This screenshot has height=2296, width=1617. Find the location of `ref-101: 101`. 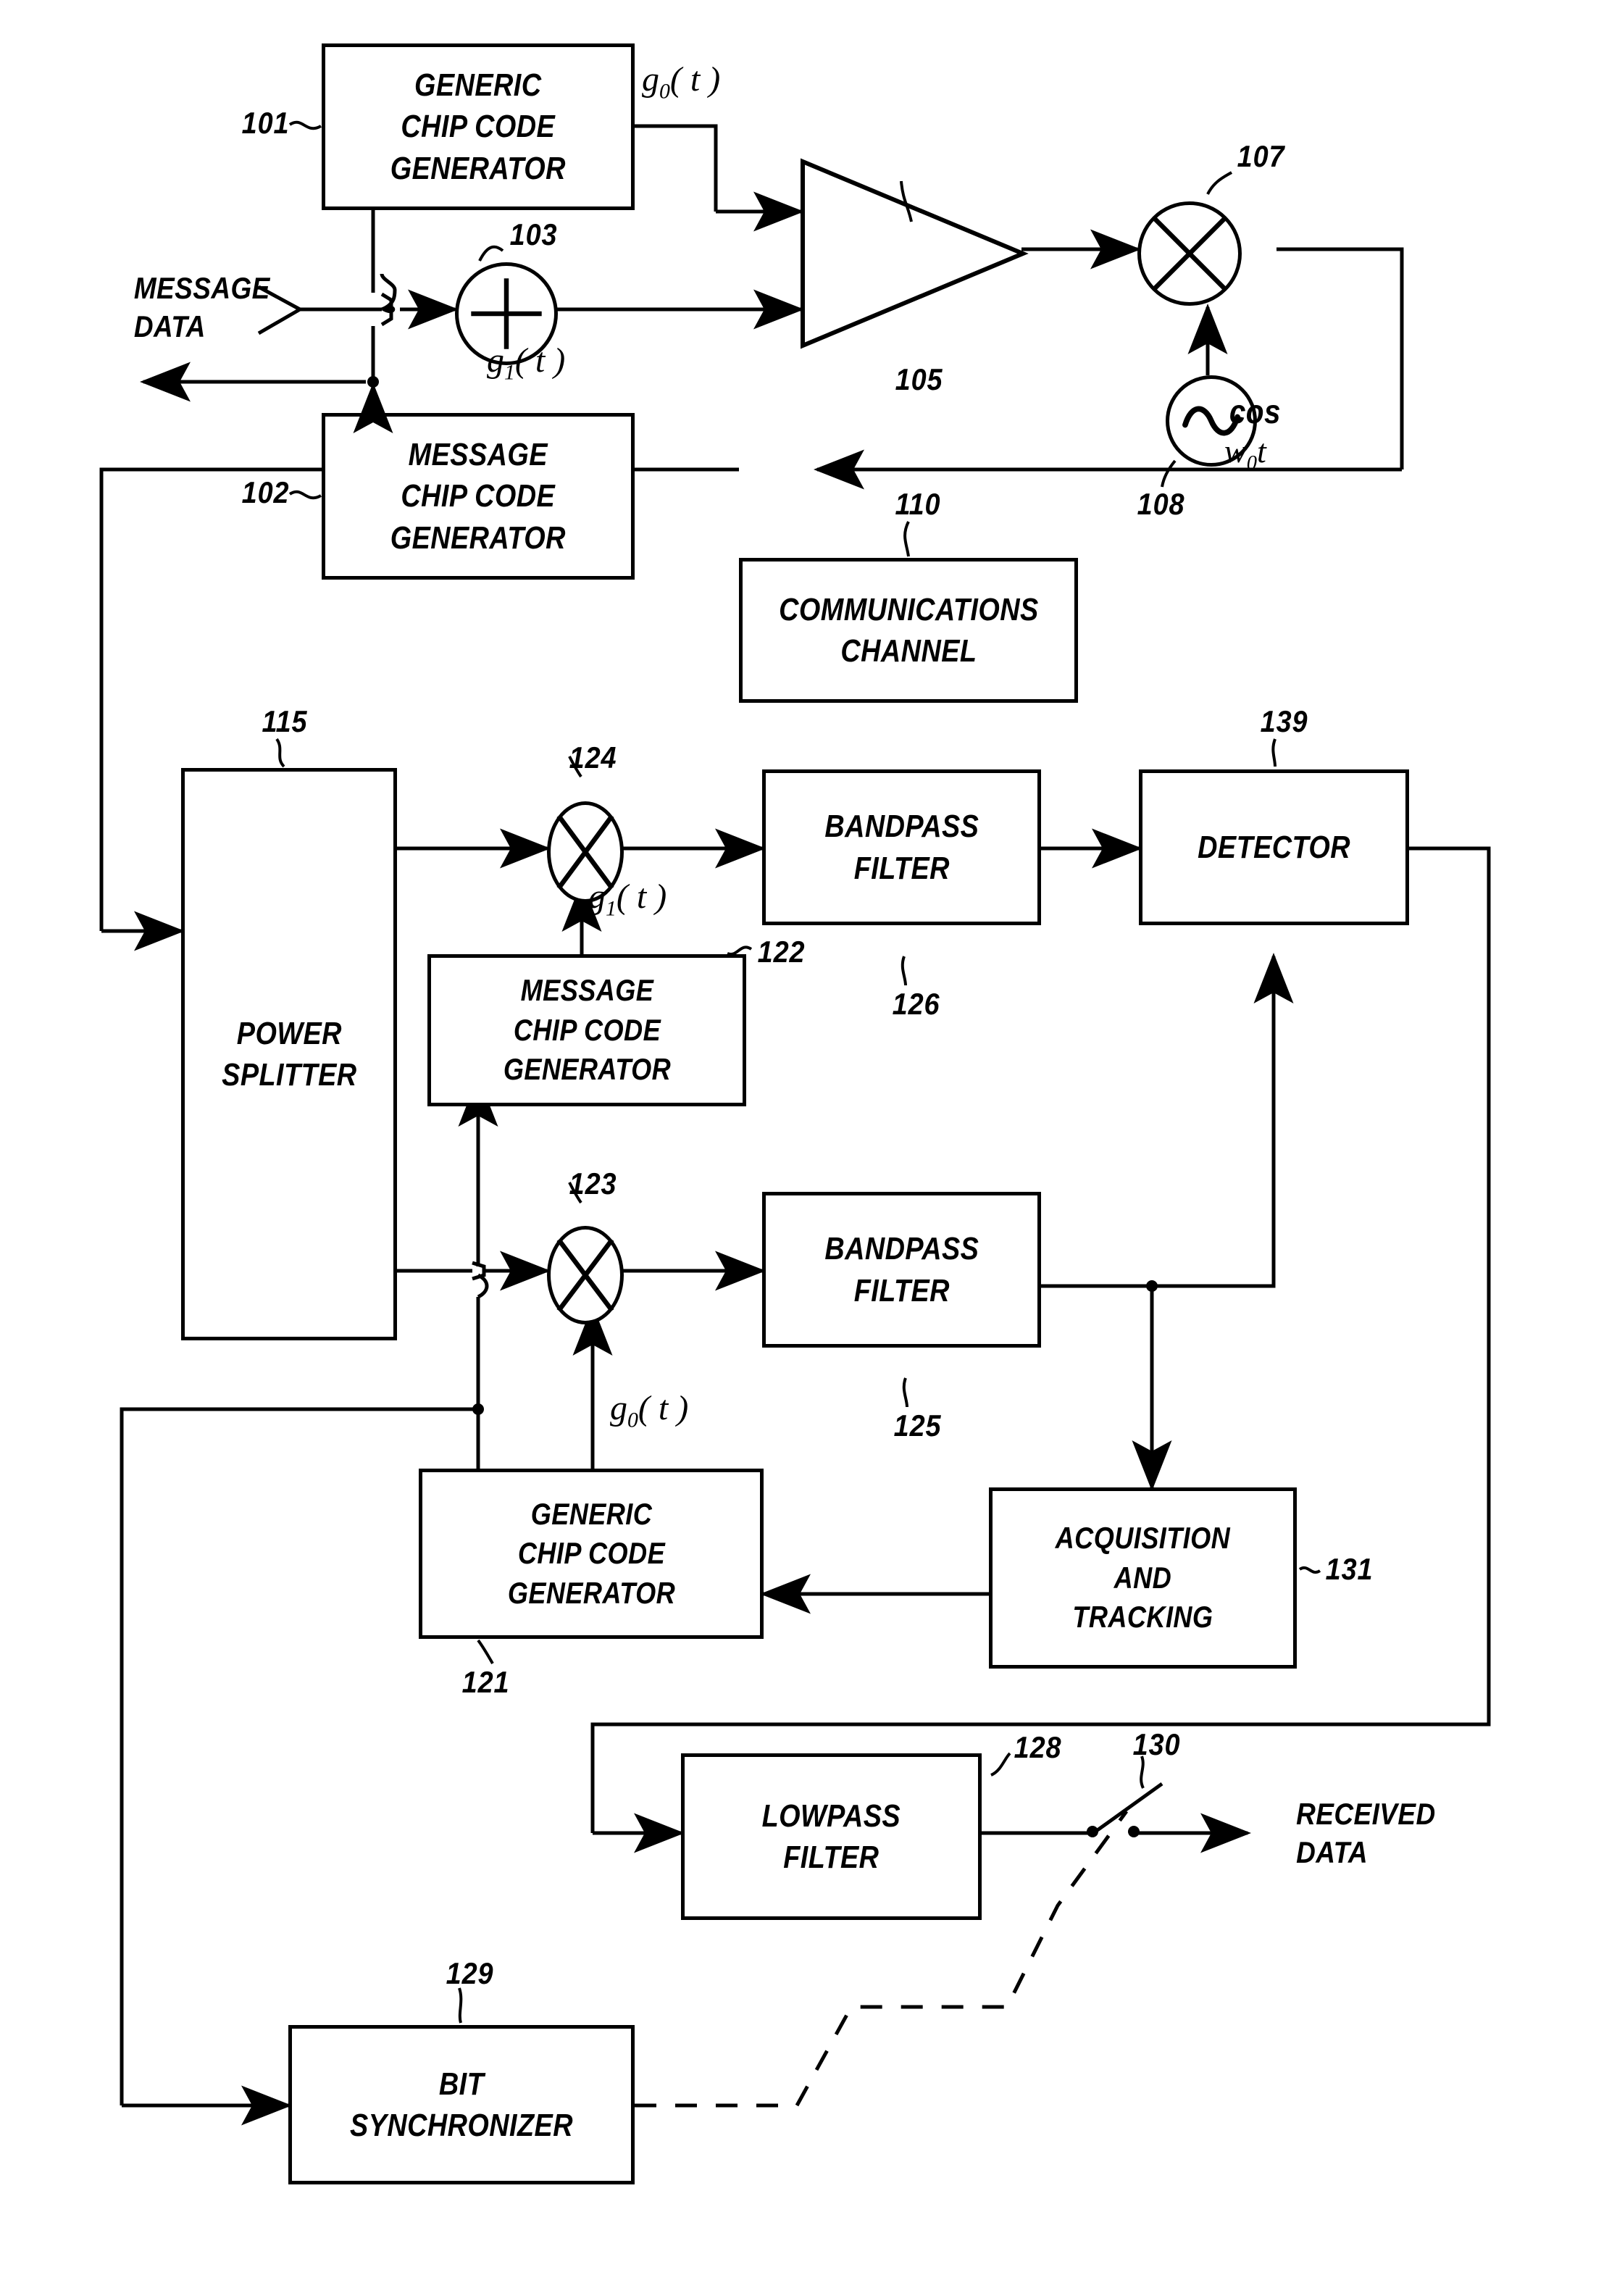

ref-101: 101 is located at coordinates (265, 123).